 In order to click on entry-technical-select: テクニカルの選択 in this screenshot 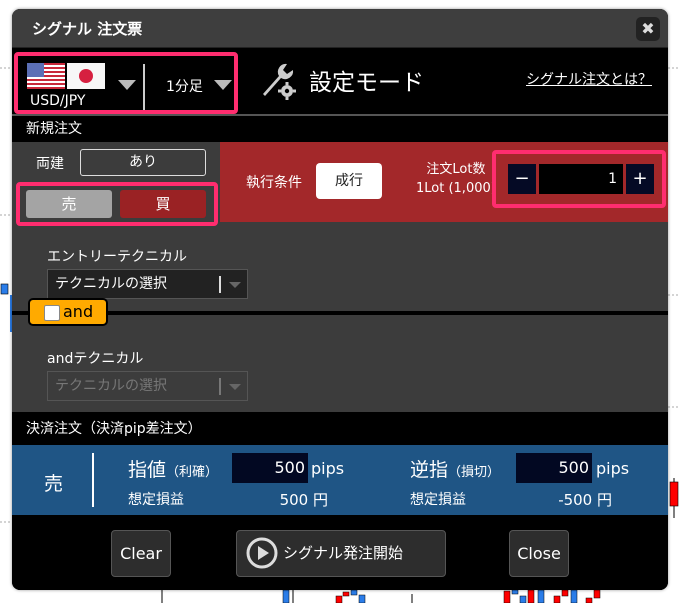, I will do `click(147, 284)`.